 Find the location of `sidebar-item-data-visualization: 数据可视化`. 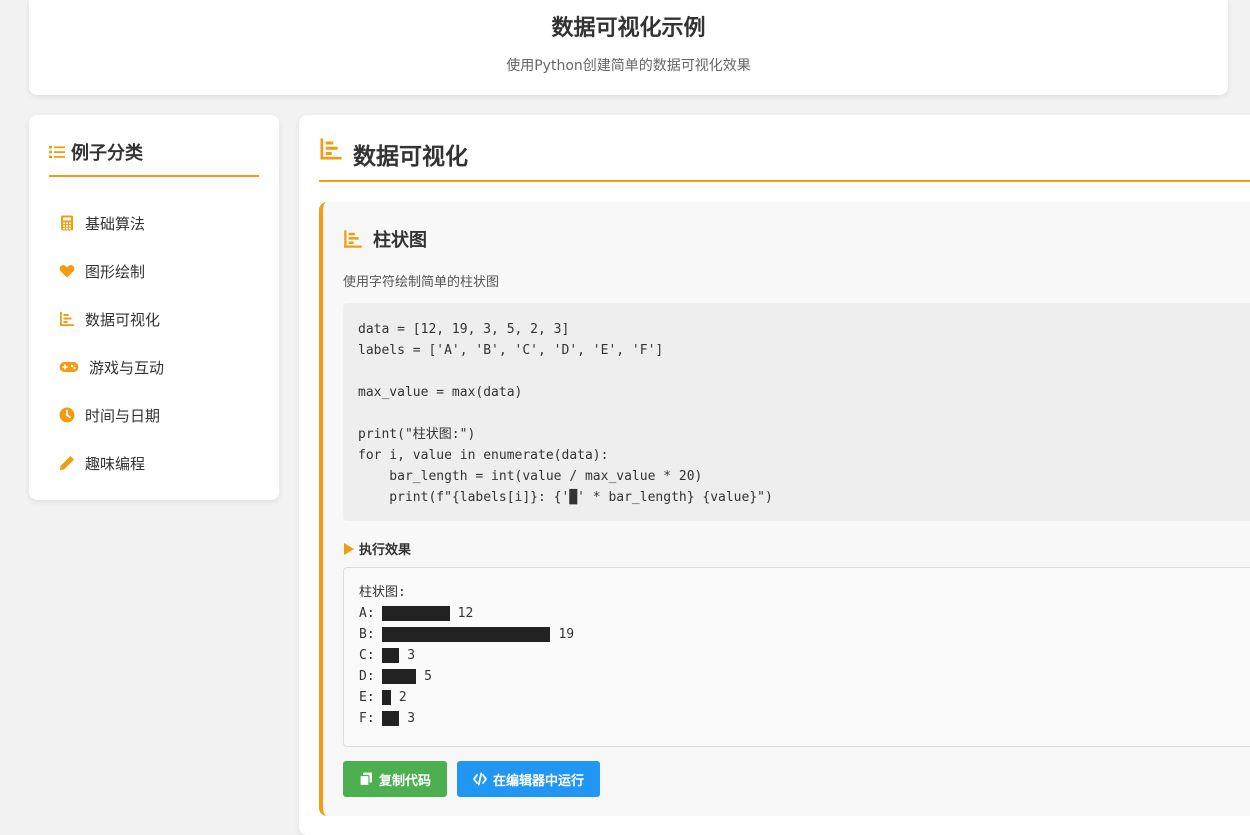

sidebar-item-data-visualization: 数据可视化 is located at coordinates (111, 319).